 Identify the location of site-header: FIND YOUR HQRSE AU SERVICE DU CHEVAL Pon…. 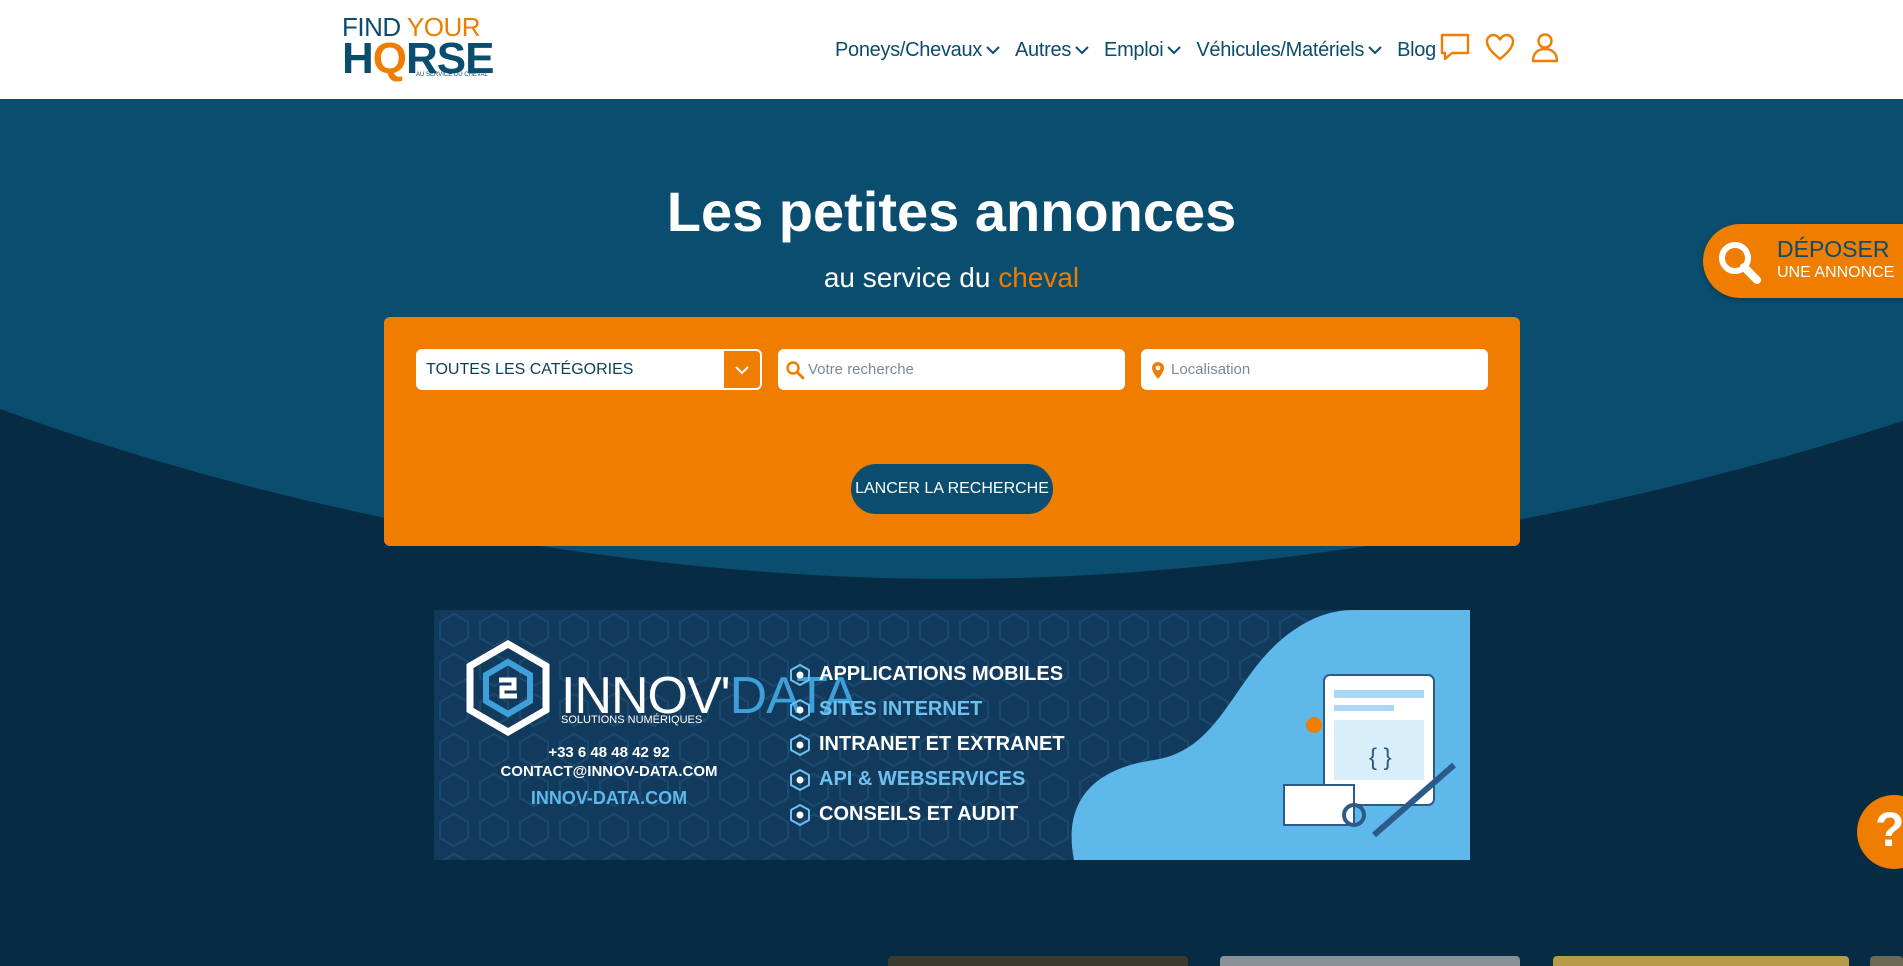
(951, 49).